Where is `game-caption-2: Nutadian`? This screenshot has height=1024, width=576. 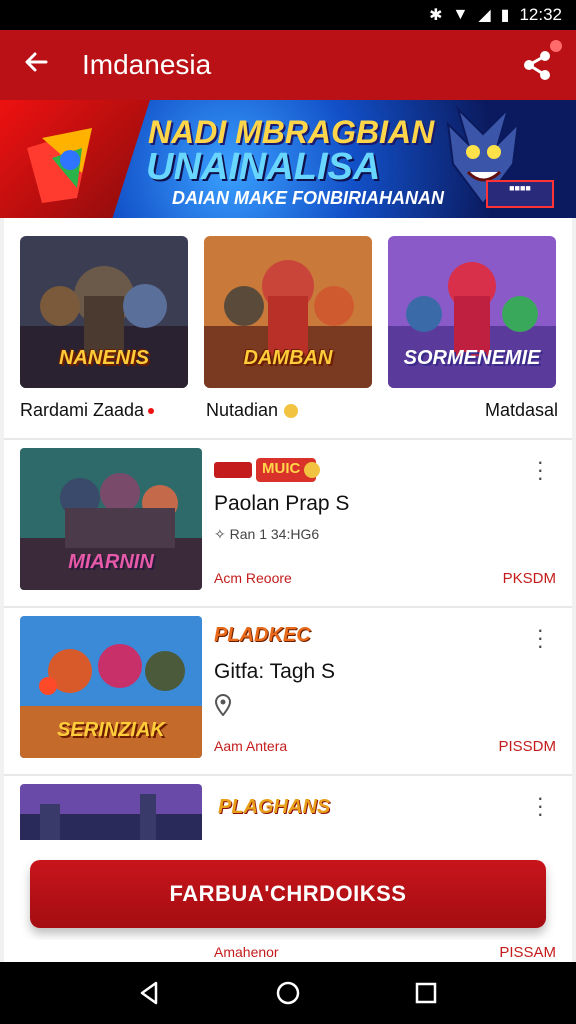 game-caption-2: Nutadian is located at coordinates (252, 410).